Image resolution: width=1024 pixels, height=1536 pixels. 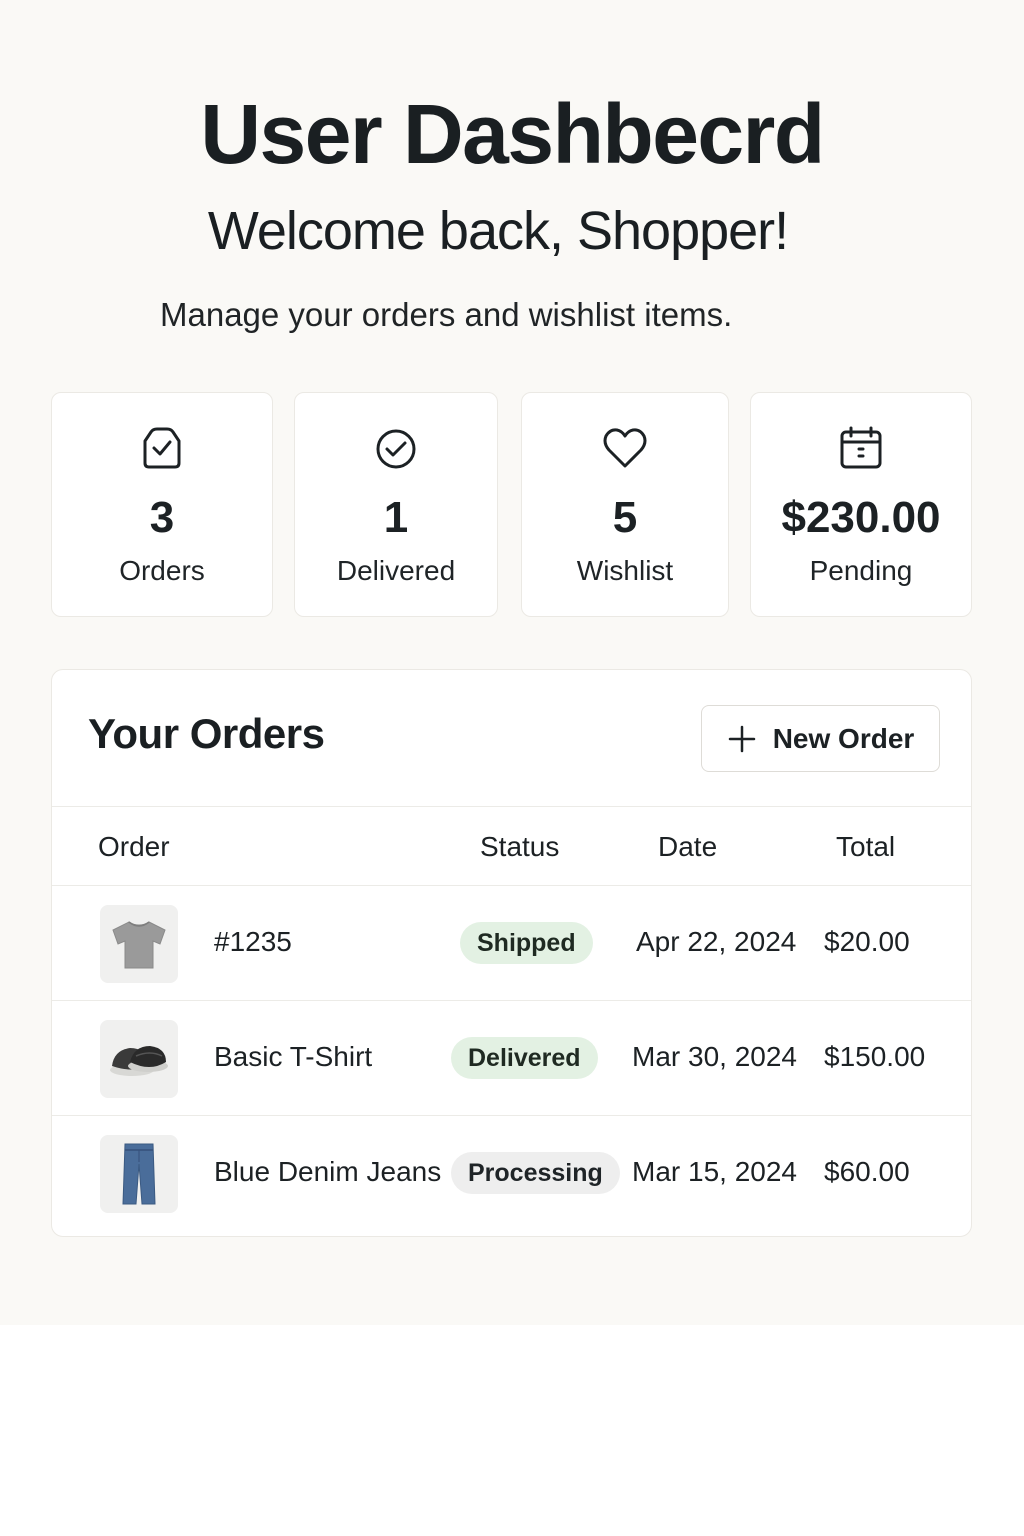 What do you see at coordinates (865, 847) in the screenshot?
I see `column-header-total: Total` at bounding box center [865, 847].